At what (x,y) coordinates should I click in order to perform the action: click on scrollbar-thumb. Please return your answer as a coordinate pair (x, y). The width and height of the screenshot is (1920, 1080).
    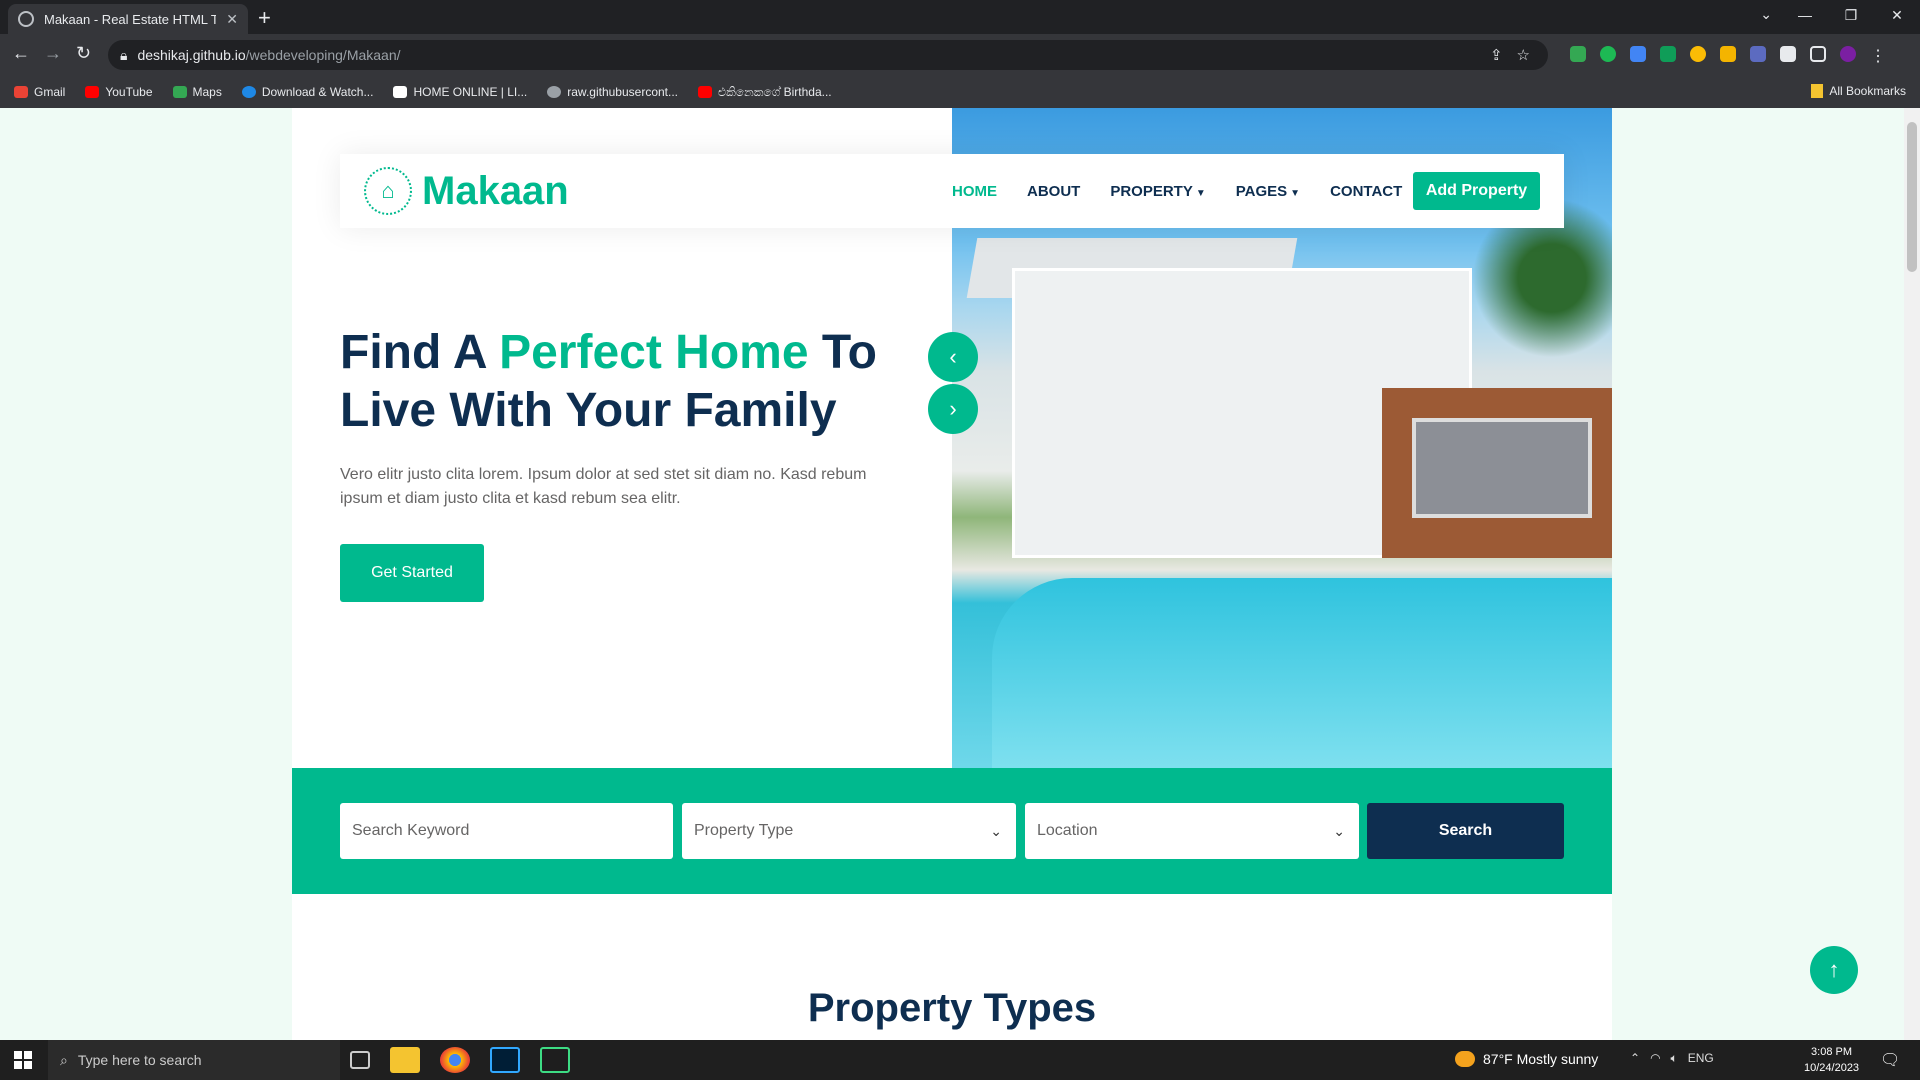
    Looking at the image, I should click on (1912, 197).